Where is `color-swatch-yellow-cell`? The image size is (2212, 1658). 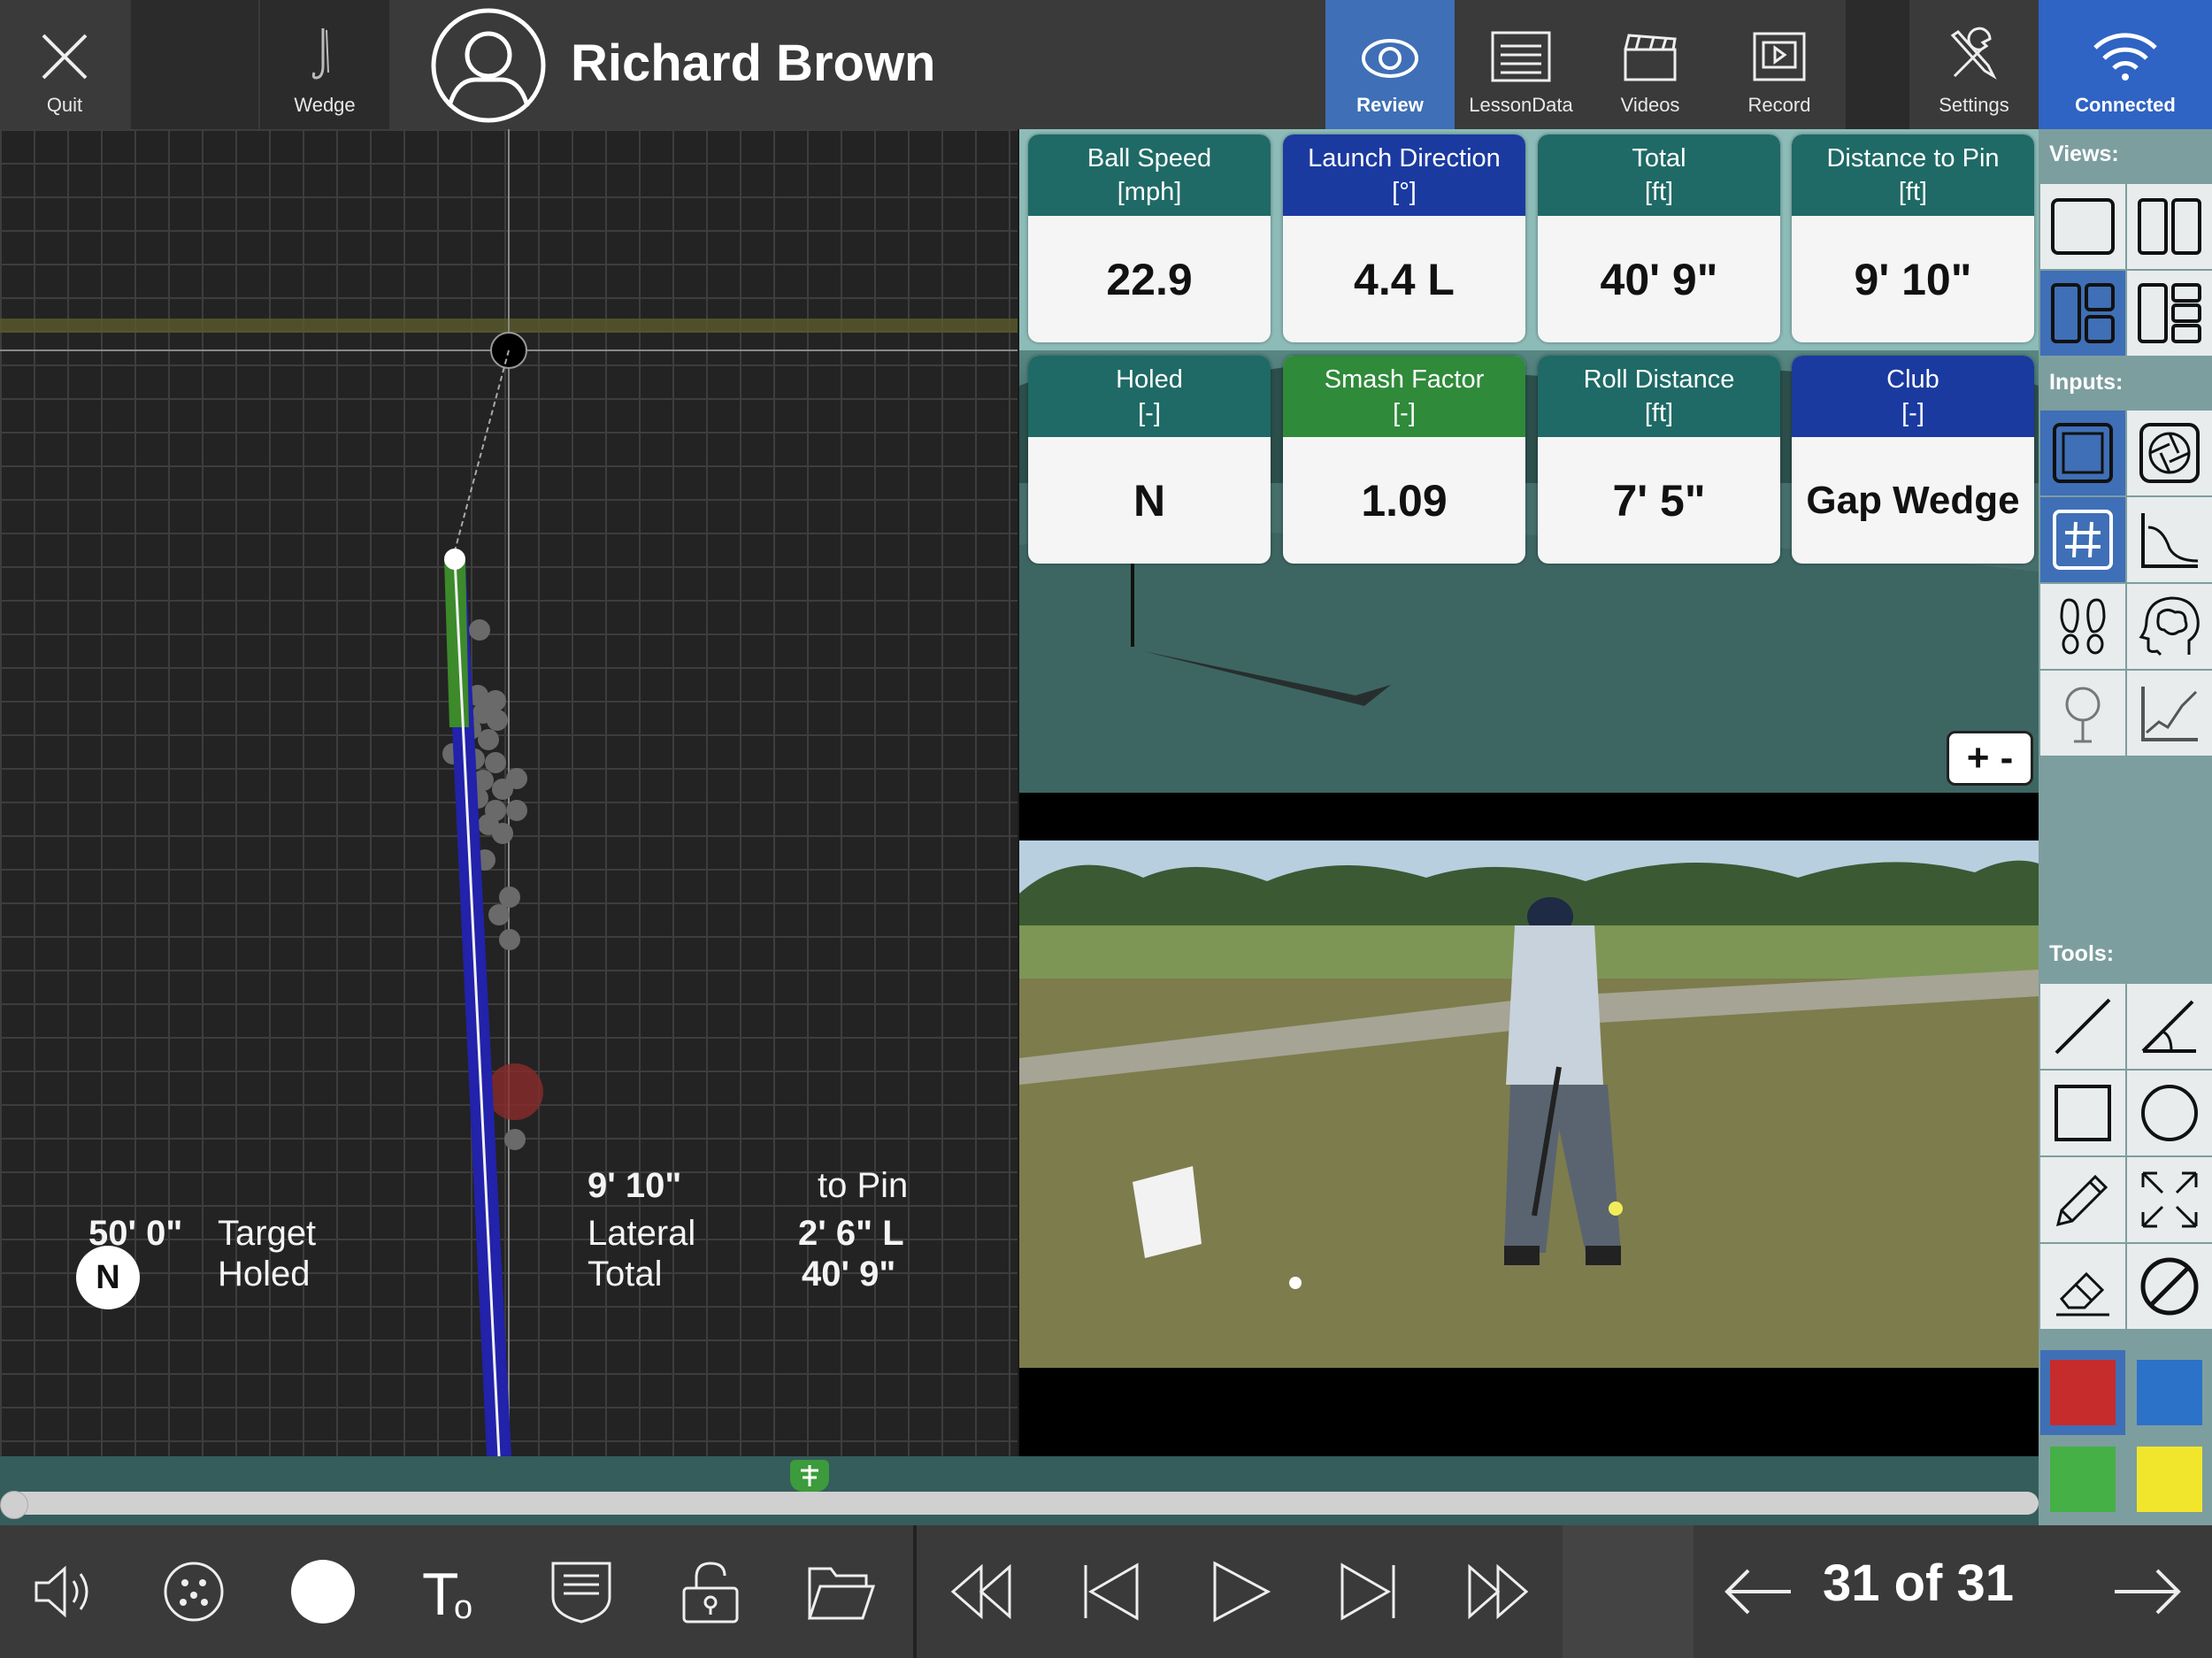
color-swatch-yellow-cell is located at coordinates (2169, 1480).